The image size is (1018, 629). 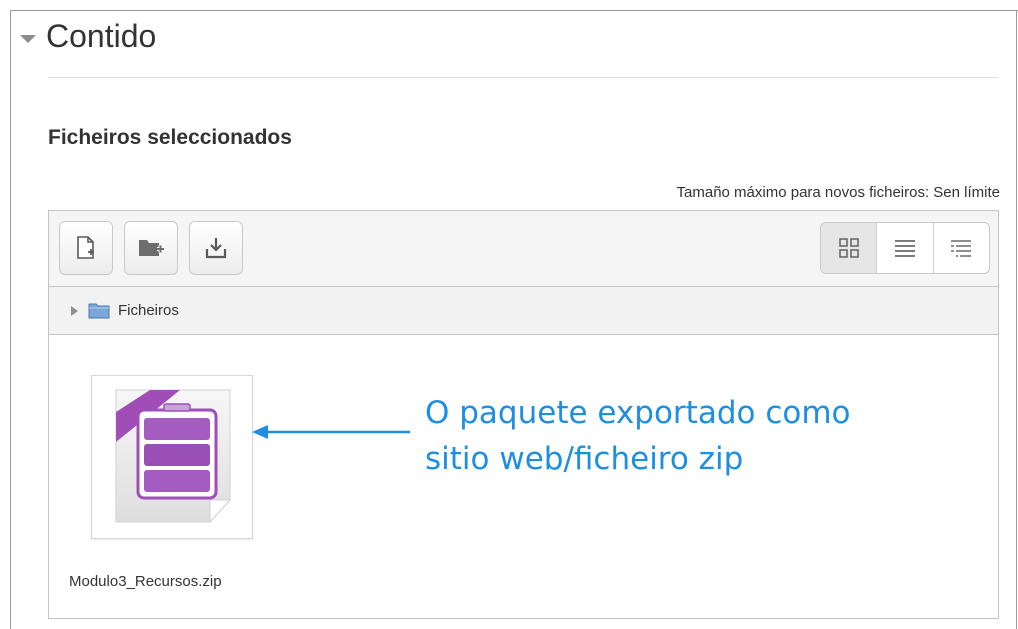 I want to click on create-folder-icon, so click(x=151, y=248).